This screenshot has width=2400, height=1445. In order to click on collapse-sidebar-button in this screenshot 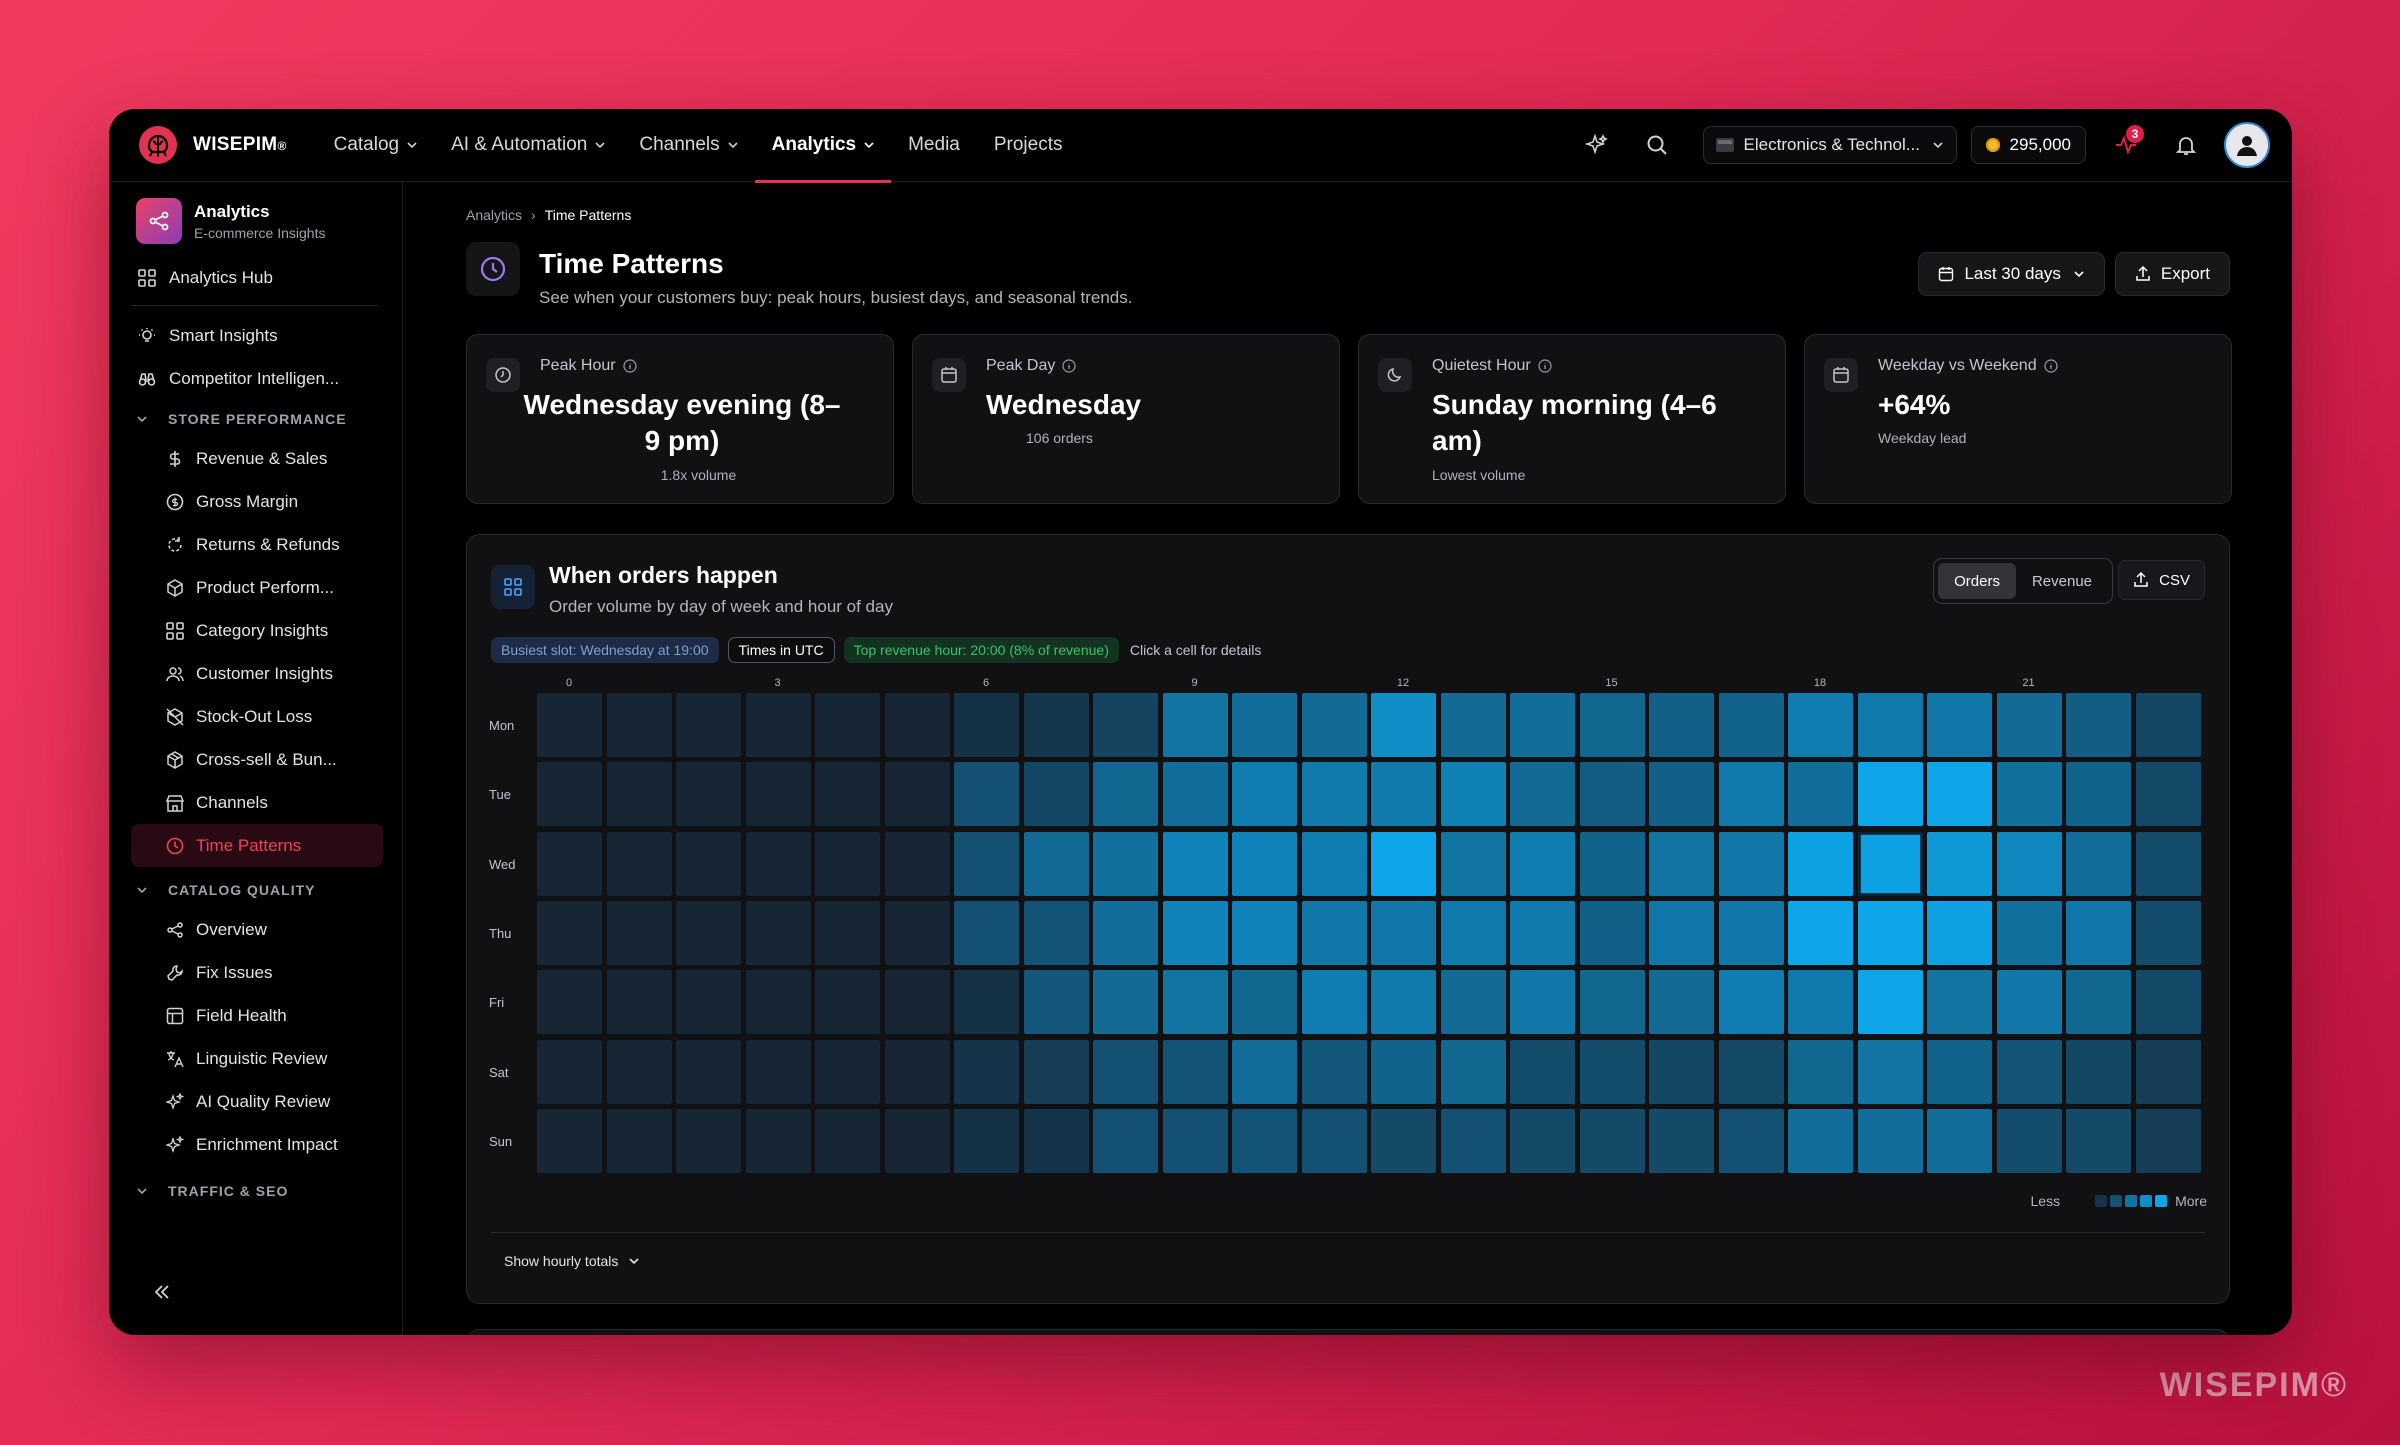, I will do `click(162, 1294)`.